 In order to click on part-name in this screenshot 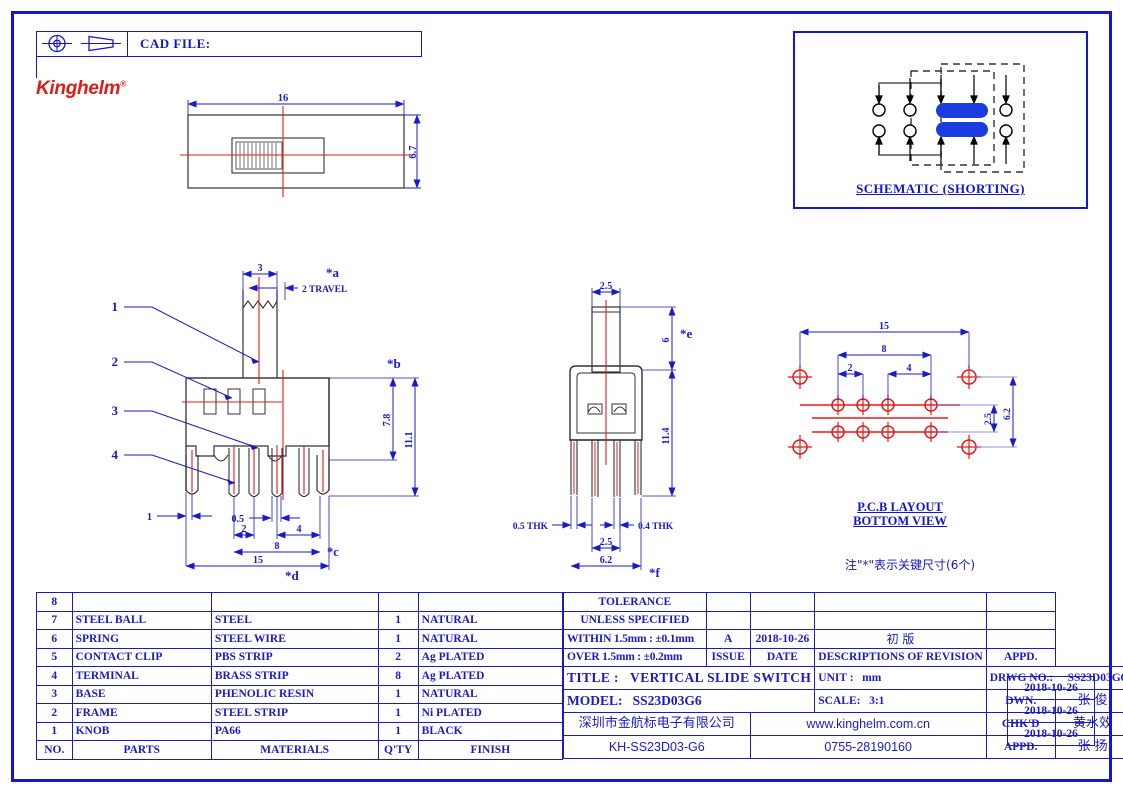, I will do `click(141, 602)`.